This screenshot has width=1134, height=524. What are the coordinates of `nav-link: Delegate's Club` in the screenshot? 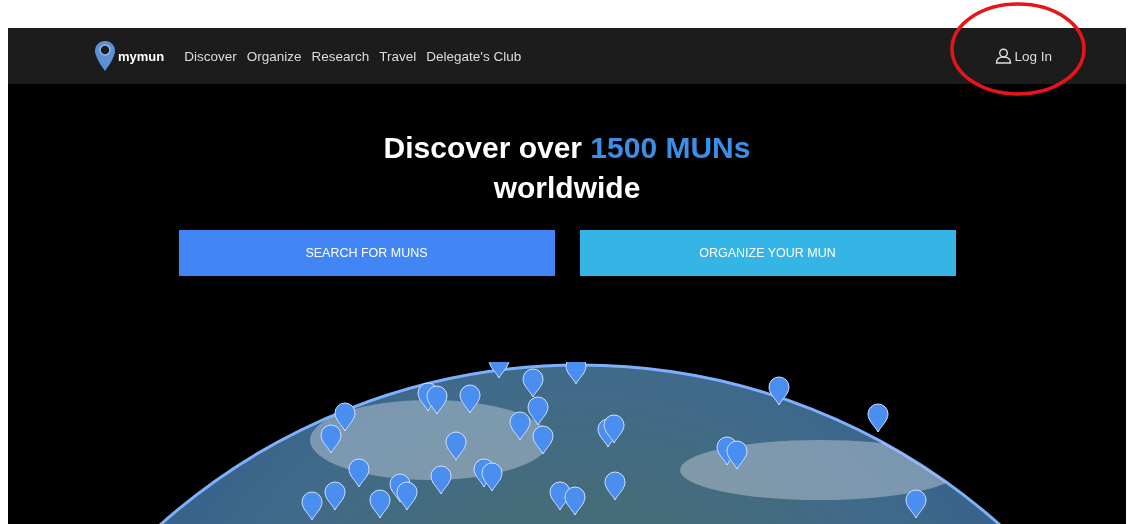 It's located at (474, 56).